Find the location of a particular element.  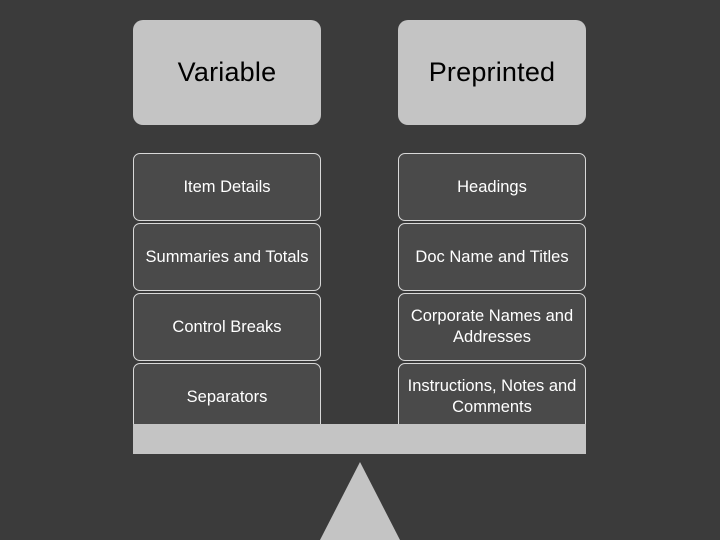

item-box: Headings is located at coordinates (492, 187).